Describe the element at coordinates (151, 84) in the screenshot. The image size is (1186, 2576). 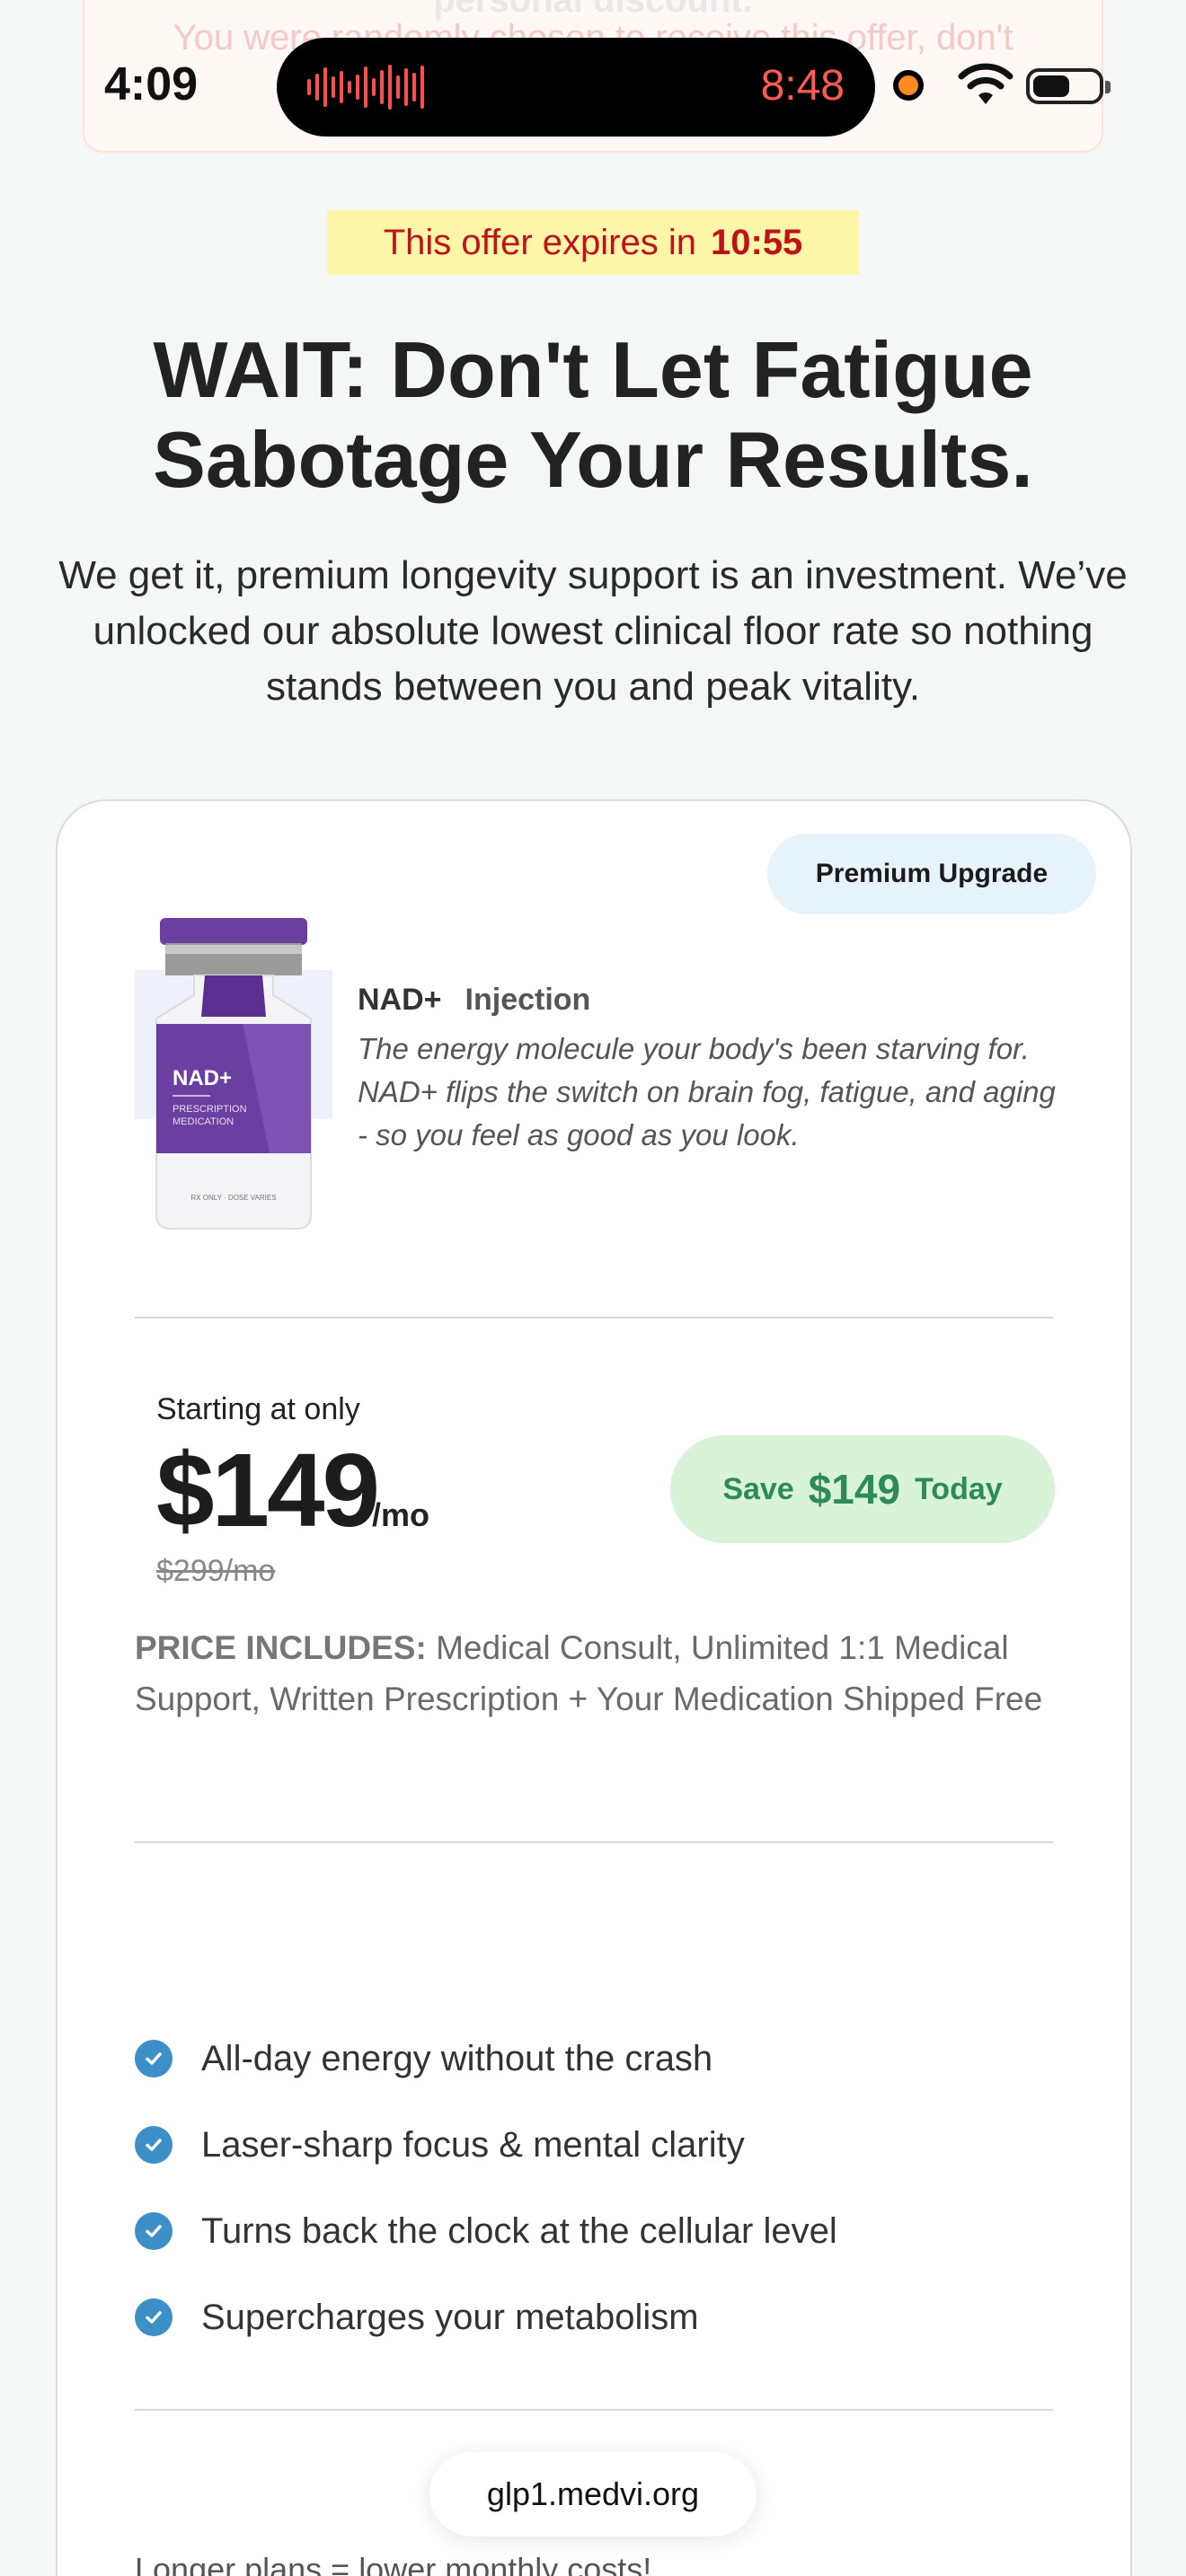
I see `status-time: 4:09` at that location.